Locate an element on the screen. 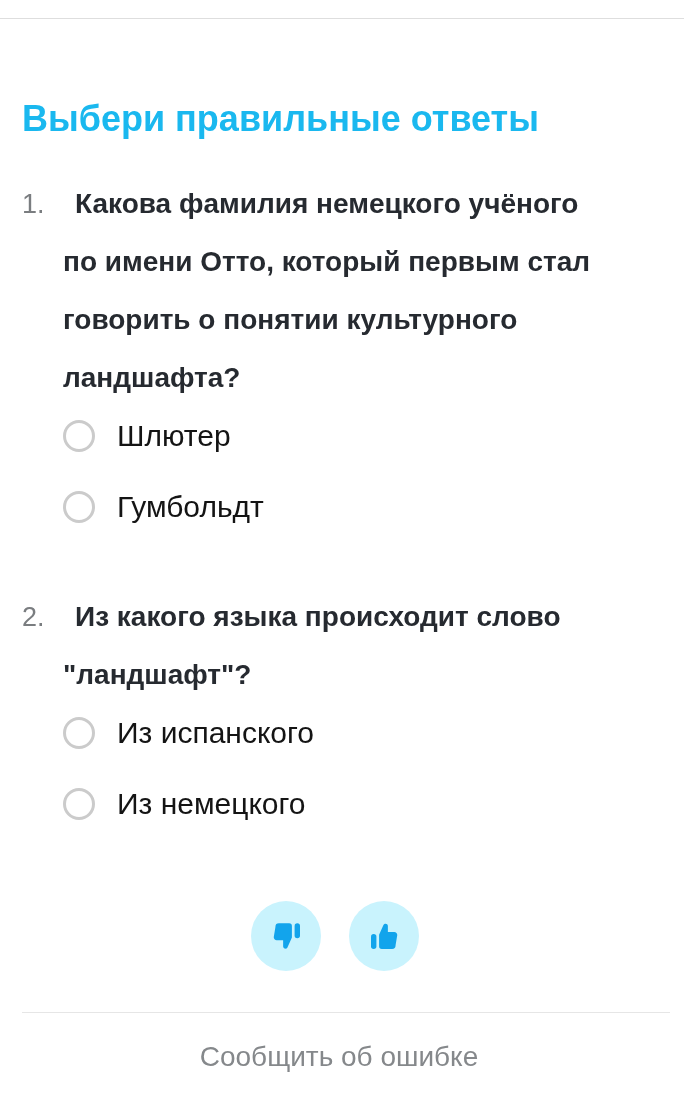 Image resolution: width=684 pixels, height=1094 pixels. answer-option: Из испанского is located at coordinates (216, 733).